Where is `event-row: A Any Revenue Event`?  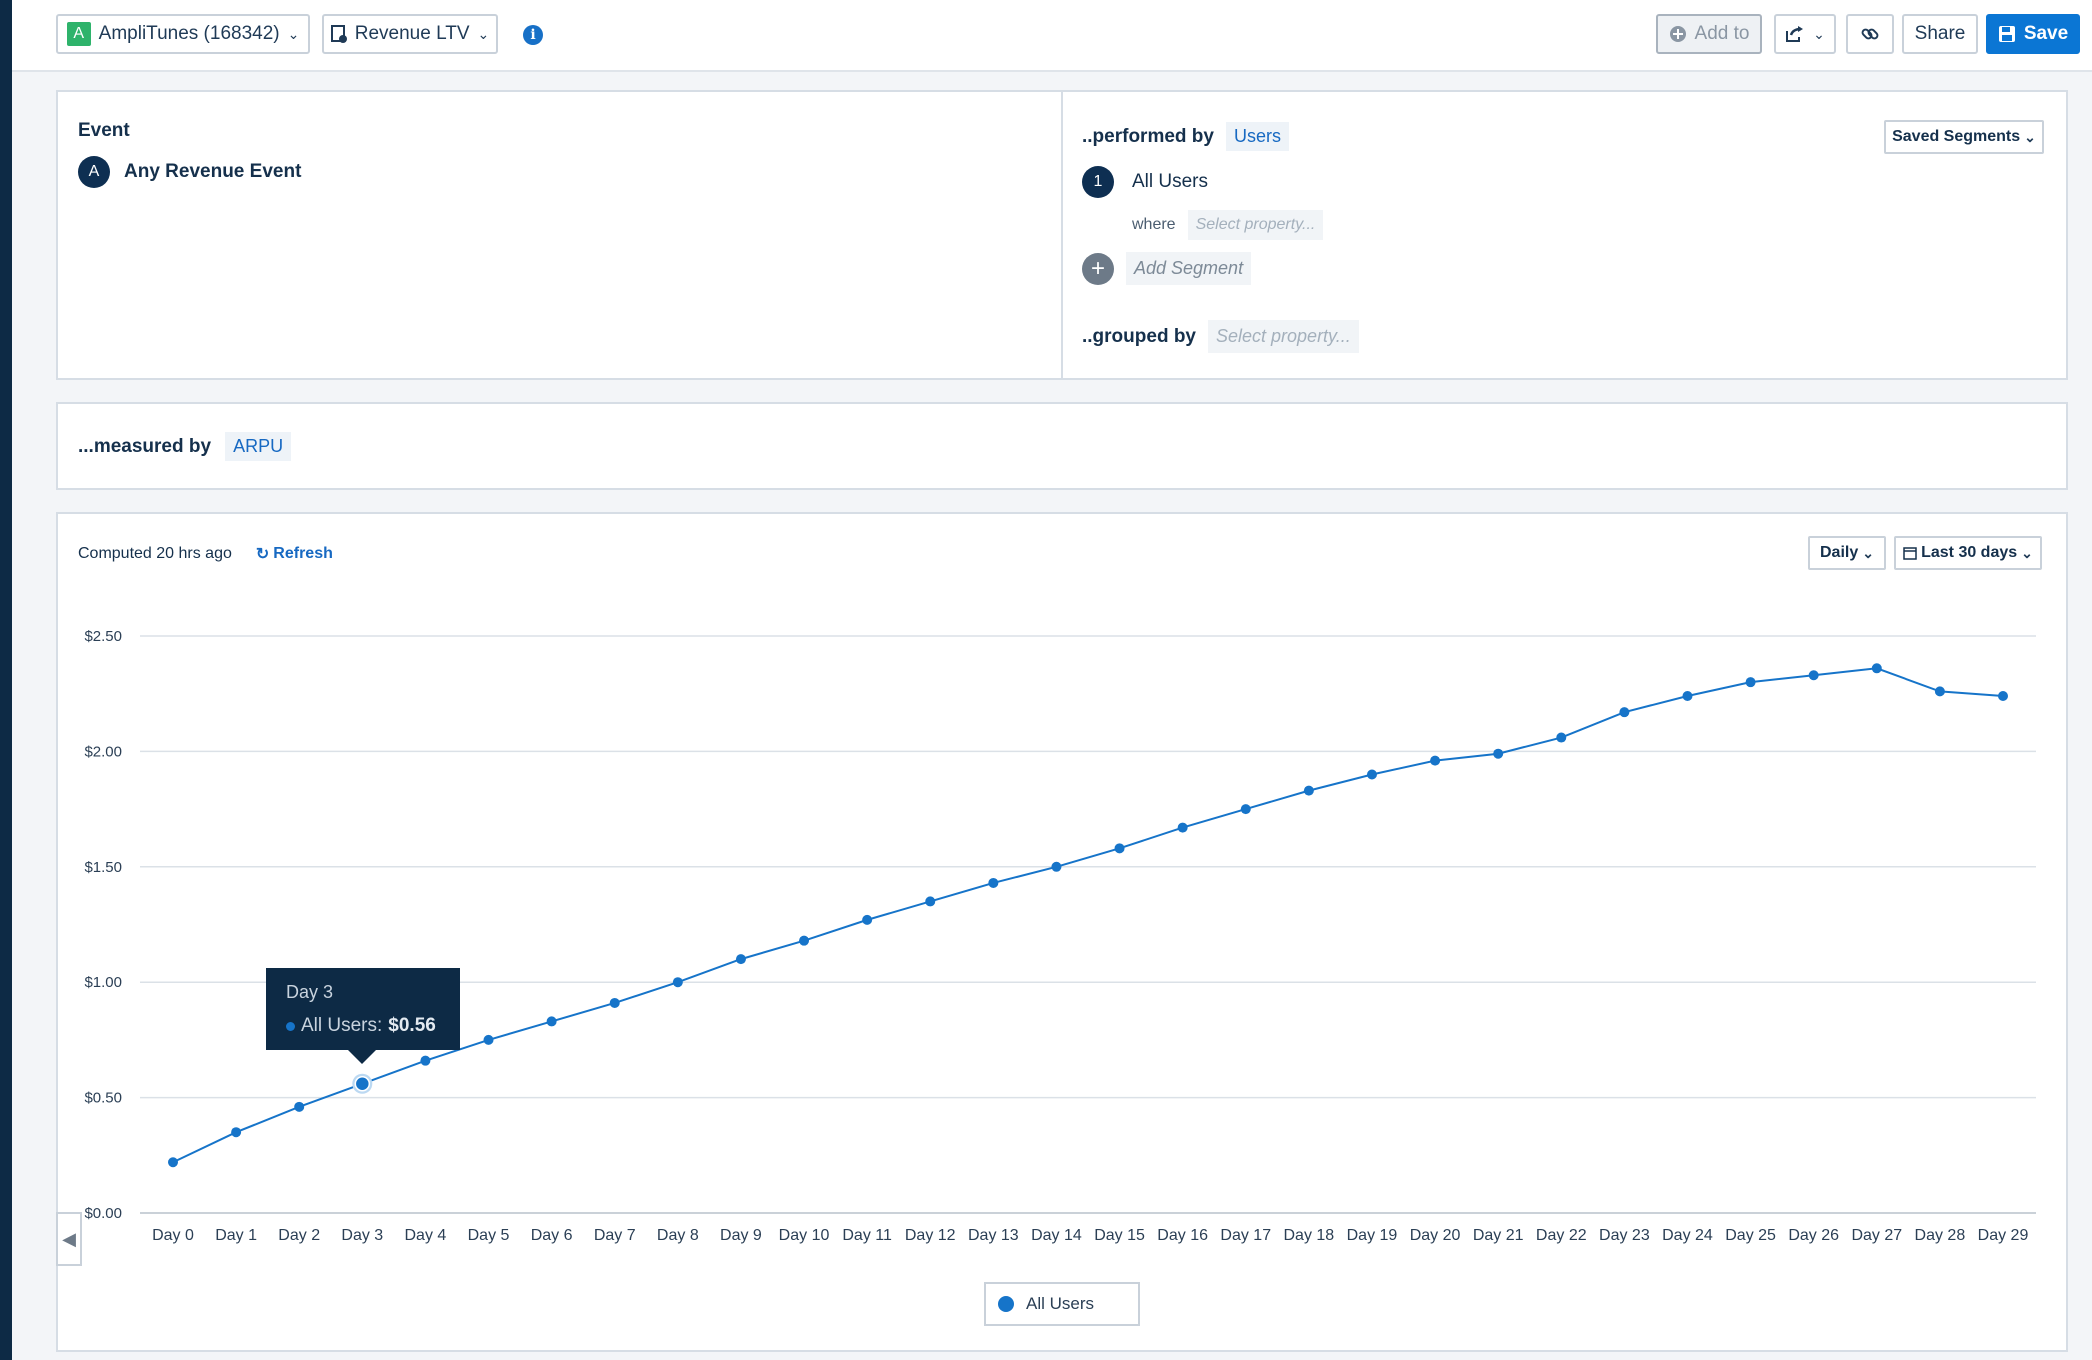 event-row: A Any Revenue Event is located at coordinates (189, 172).